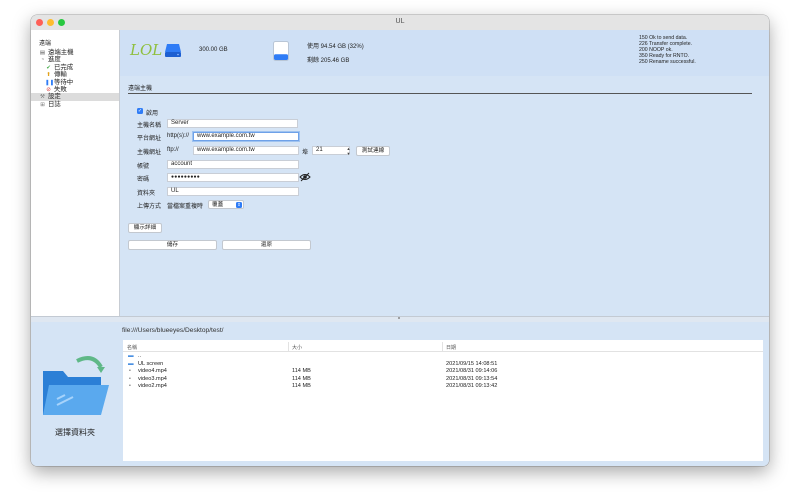  I want to click on file-name: video2.mp4, so click(152, 386).